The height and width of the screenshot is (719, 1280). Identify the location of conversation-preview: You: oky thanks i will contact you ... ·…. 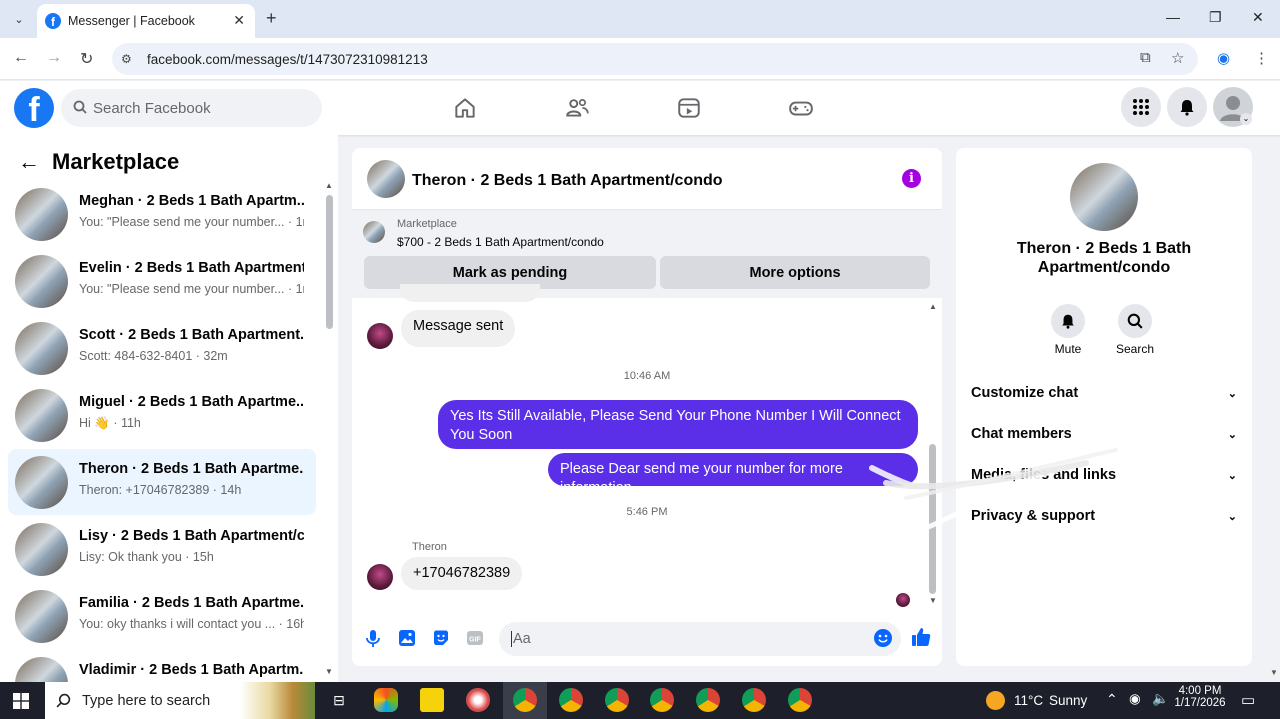
(191, 624).